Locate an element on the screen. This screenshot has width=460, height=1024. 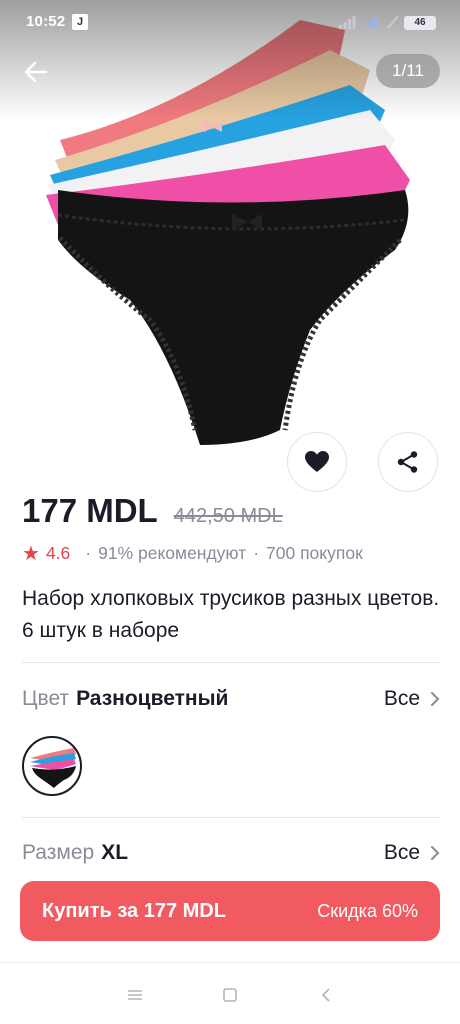
size-option-row: Размер XL Все is located at coordinates (231, 853).